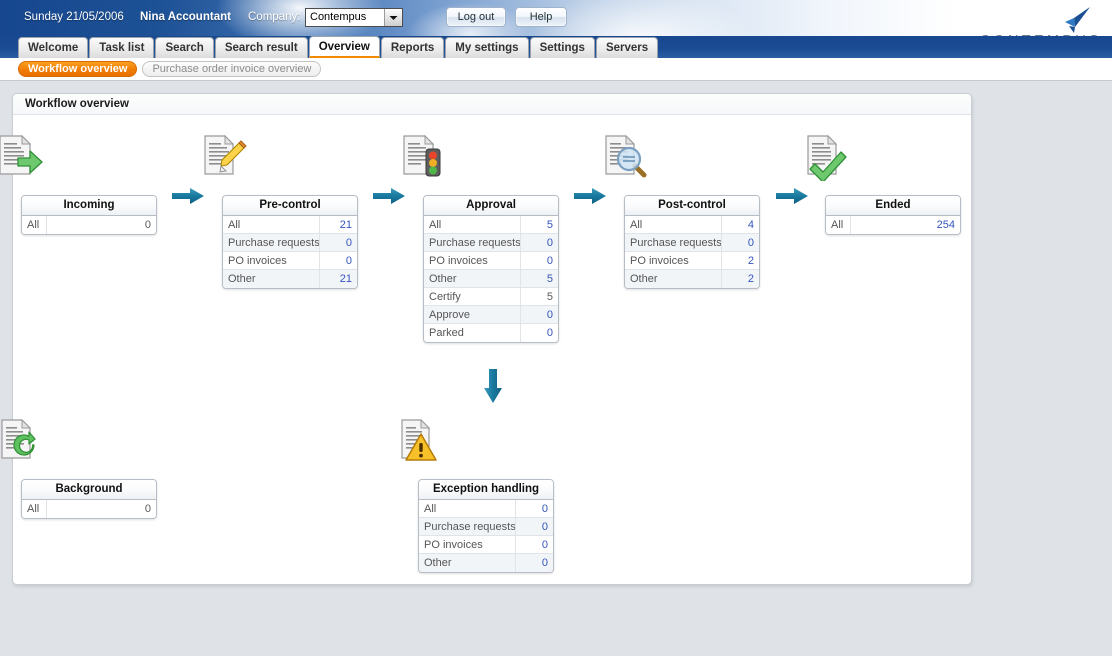  I want to click on current-user: Nina Accountant, so click(185, 17).